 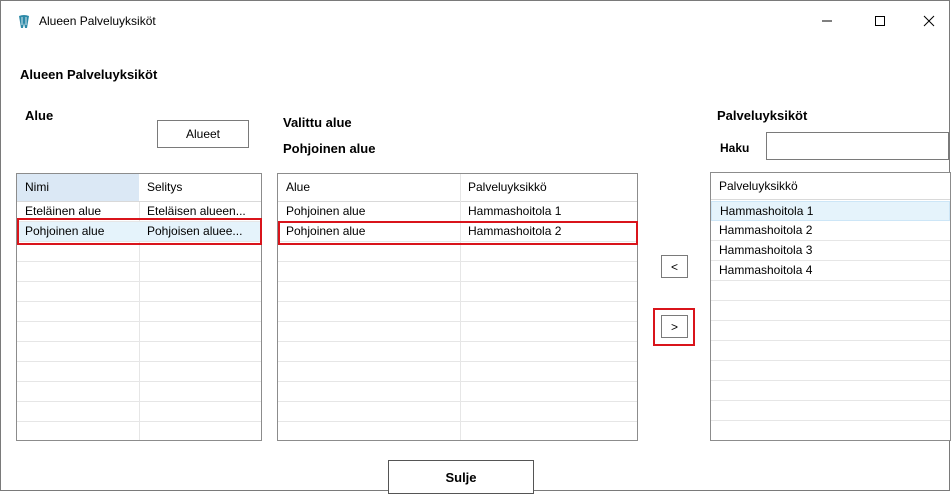 What do you see at coordinates (329, 148) in the screenshot?
I see `selected-area-name: Pohjoinen alue` at bounding box center [329, 148].